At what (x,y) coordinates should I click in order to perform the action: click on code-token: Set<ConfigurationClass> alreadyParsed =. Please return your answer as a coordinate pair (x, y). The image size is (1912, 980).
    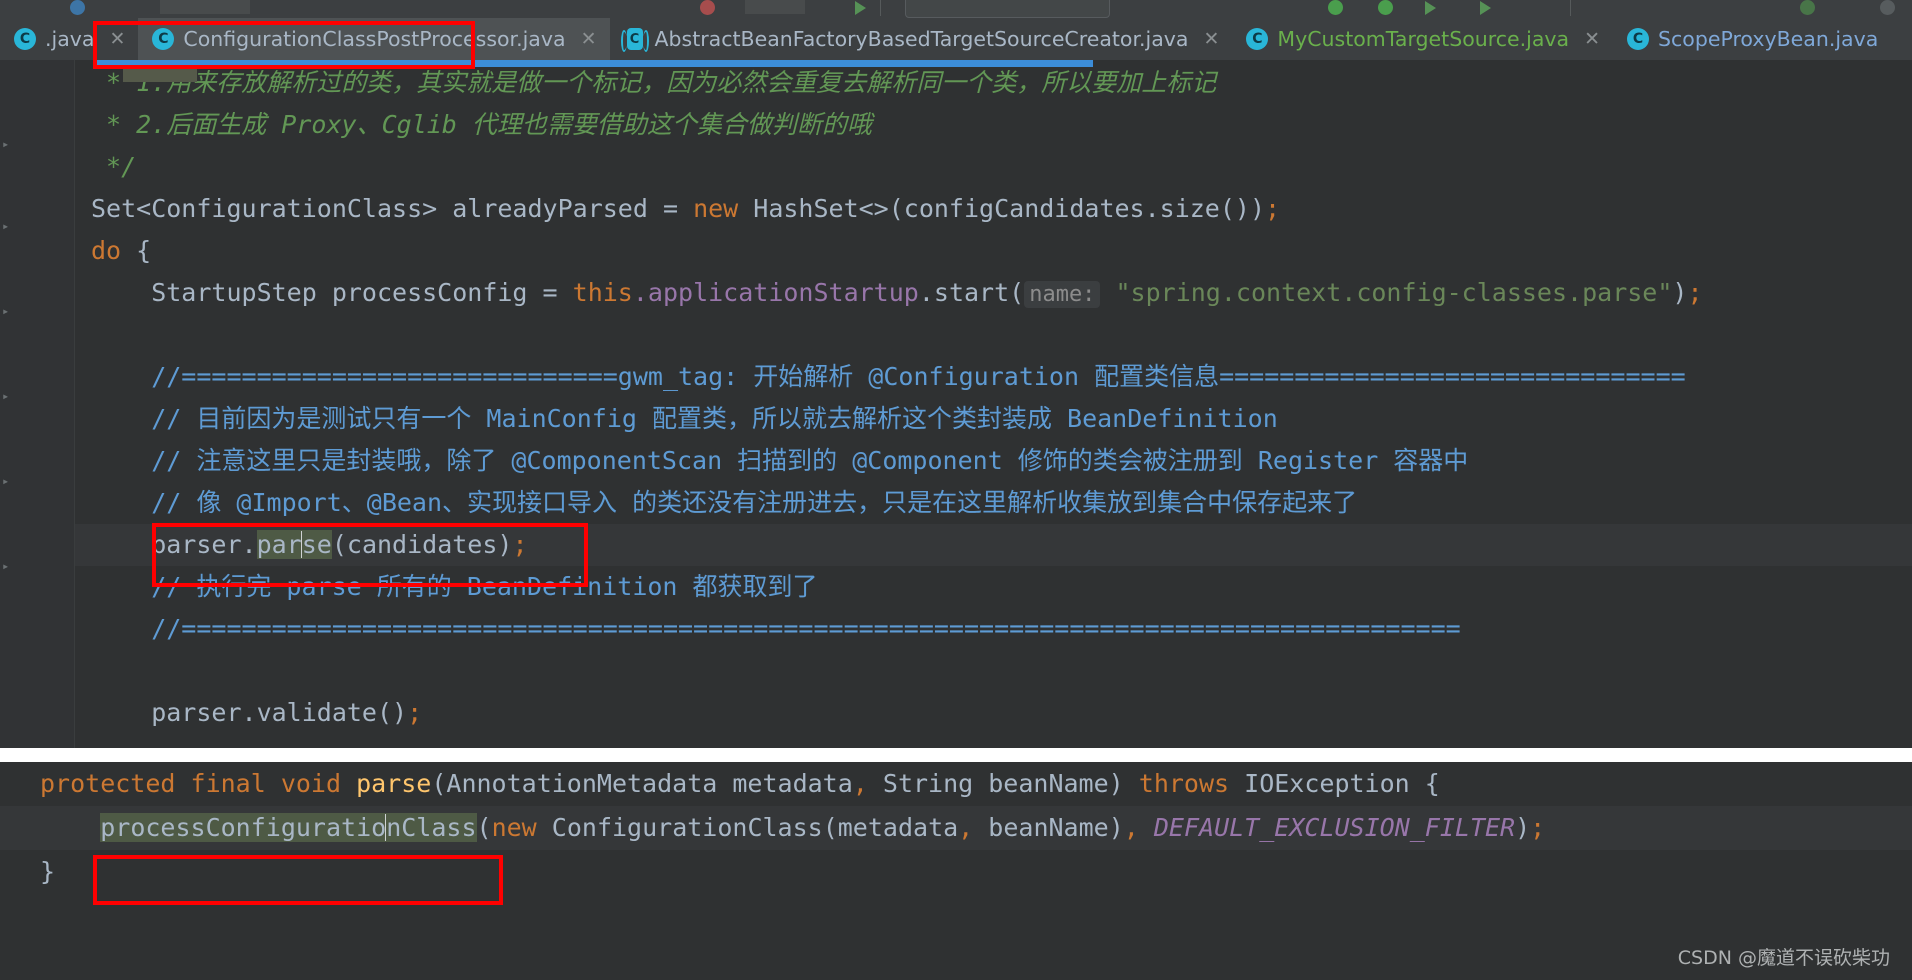
    Looking at the image, I should click on (392, 208).